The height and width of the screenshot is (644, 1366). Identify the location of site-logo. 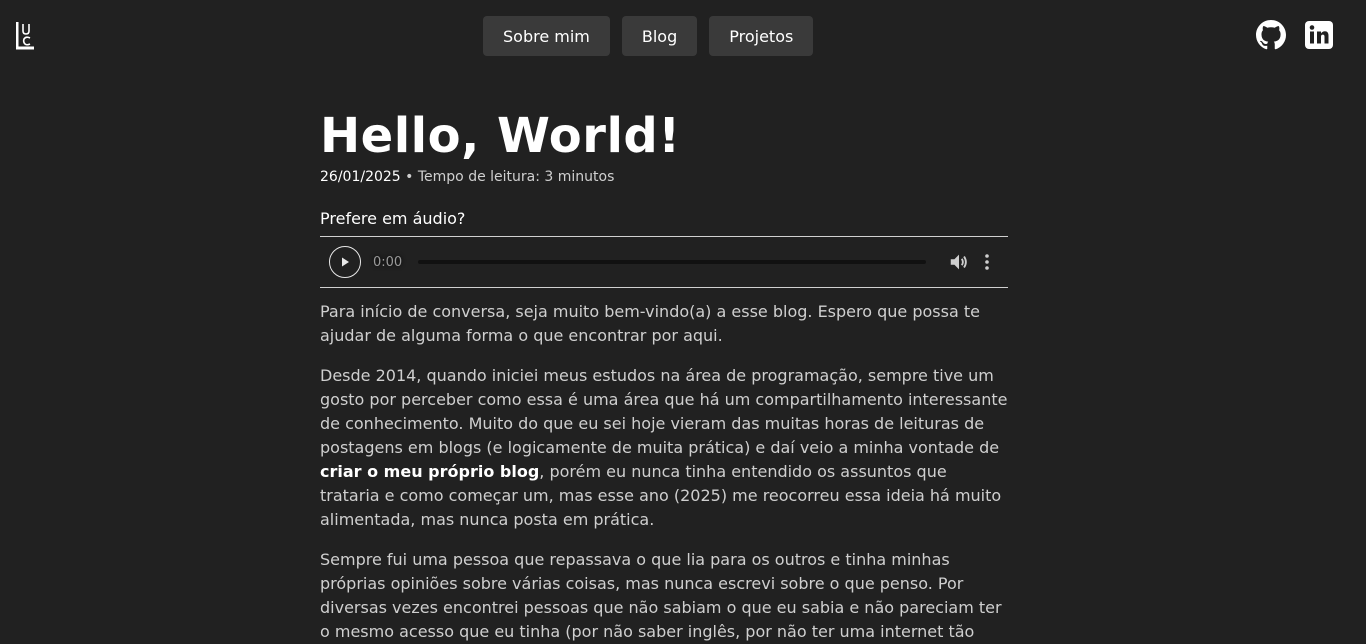
(26, 35).